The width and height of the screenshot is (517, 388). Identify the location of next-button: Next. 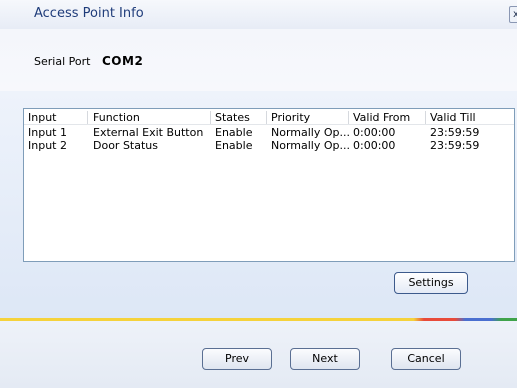
(325, 359).